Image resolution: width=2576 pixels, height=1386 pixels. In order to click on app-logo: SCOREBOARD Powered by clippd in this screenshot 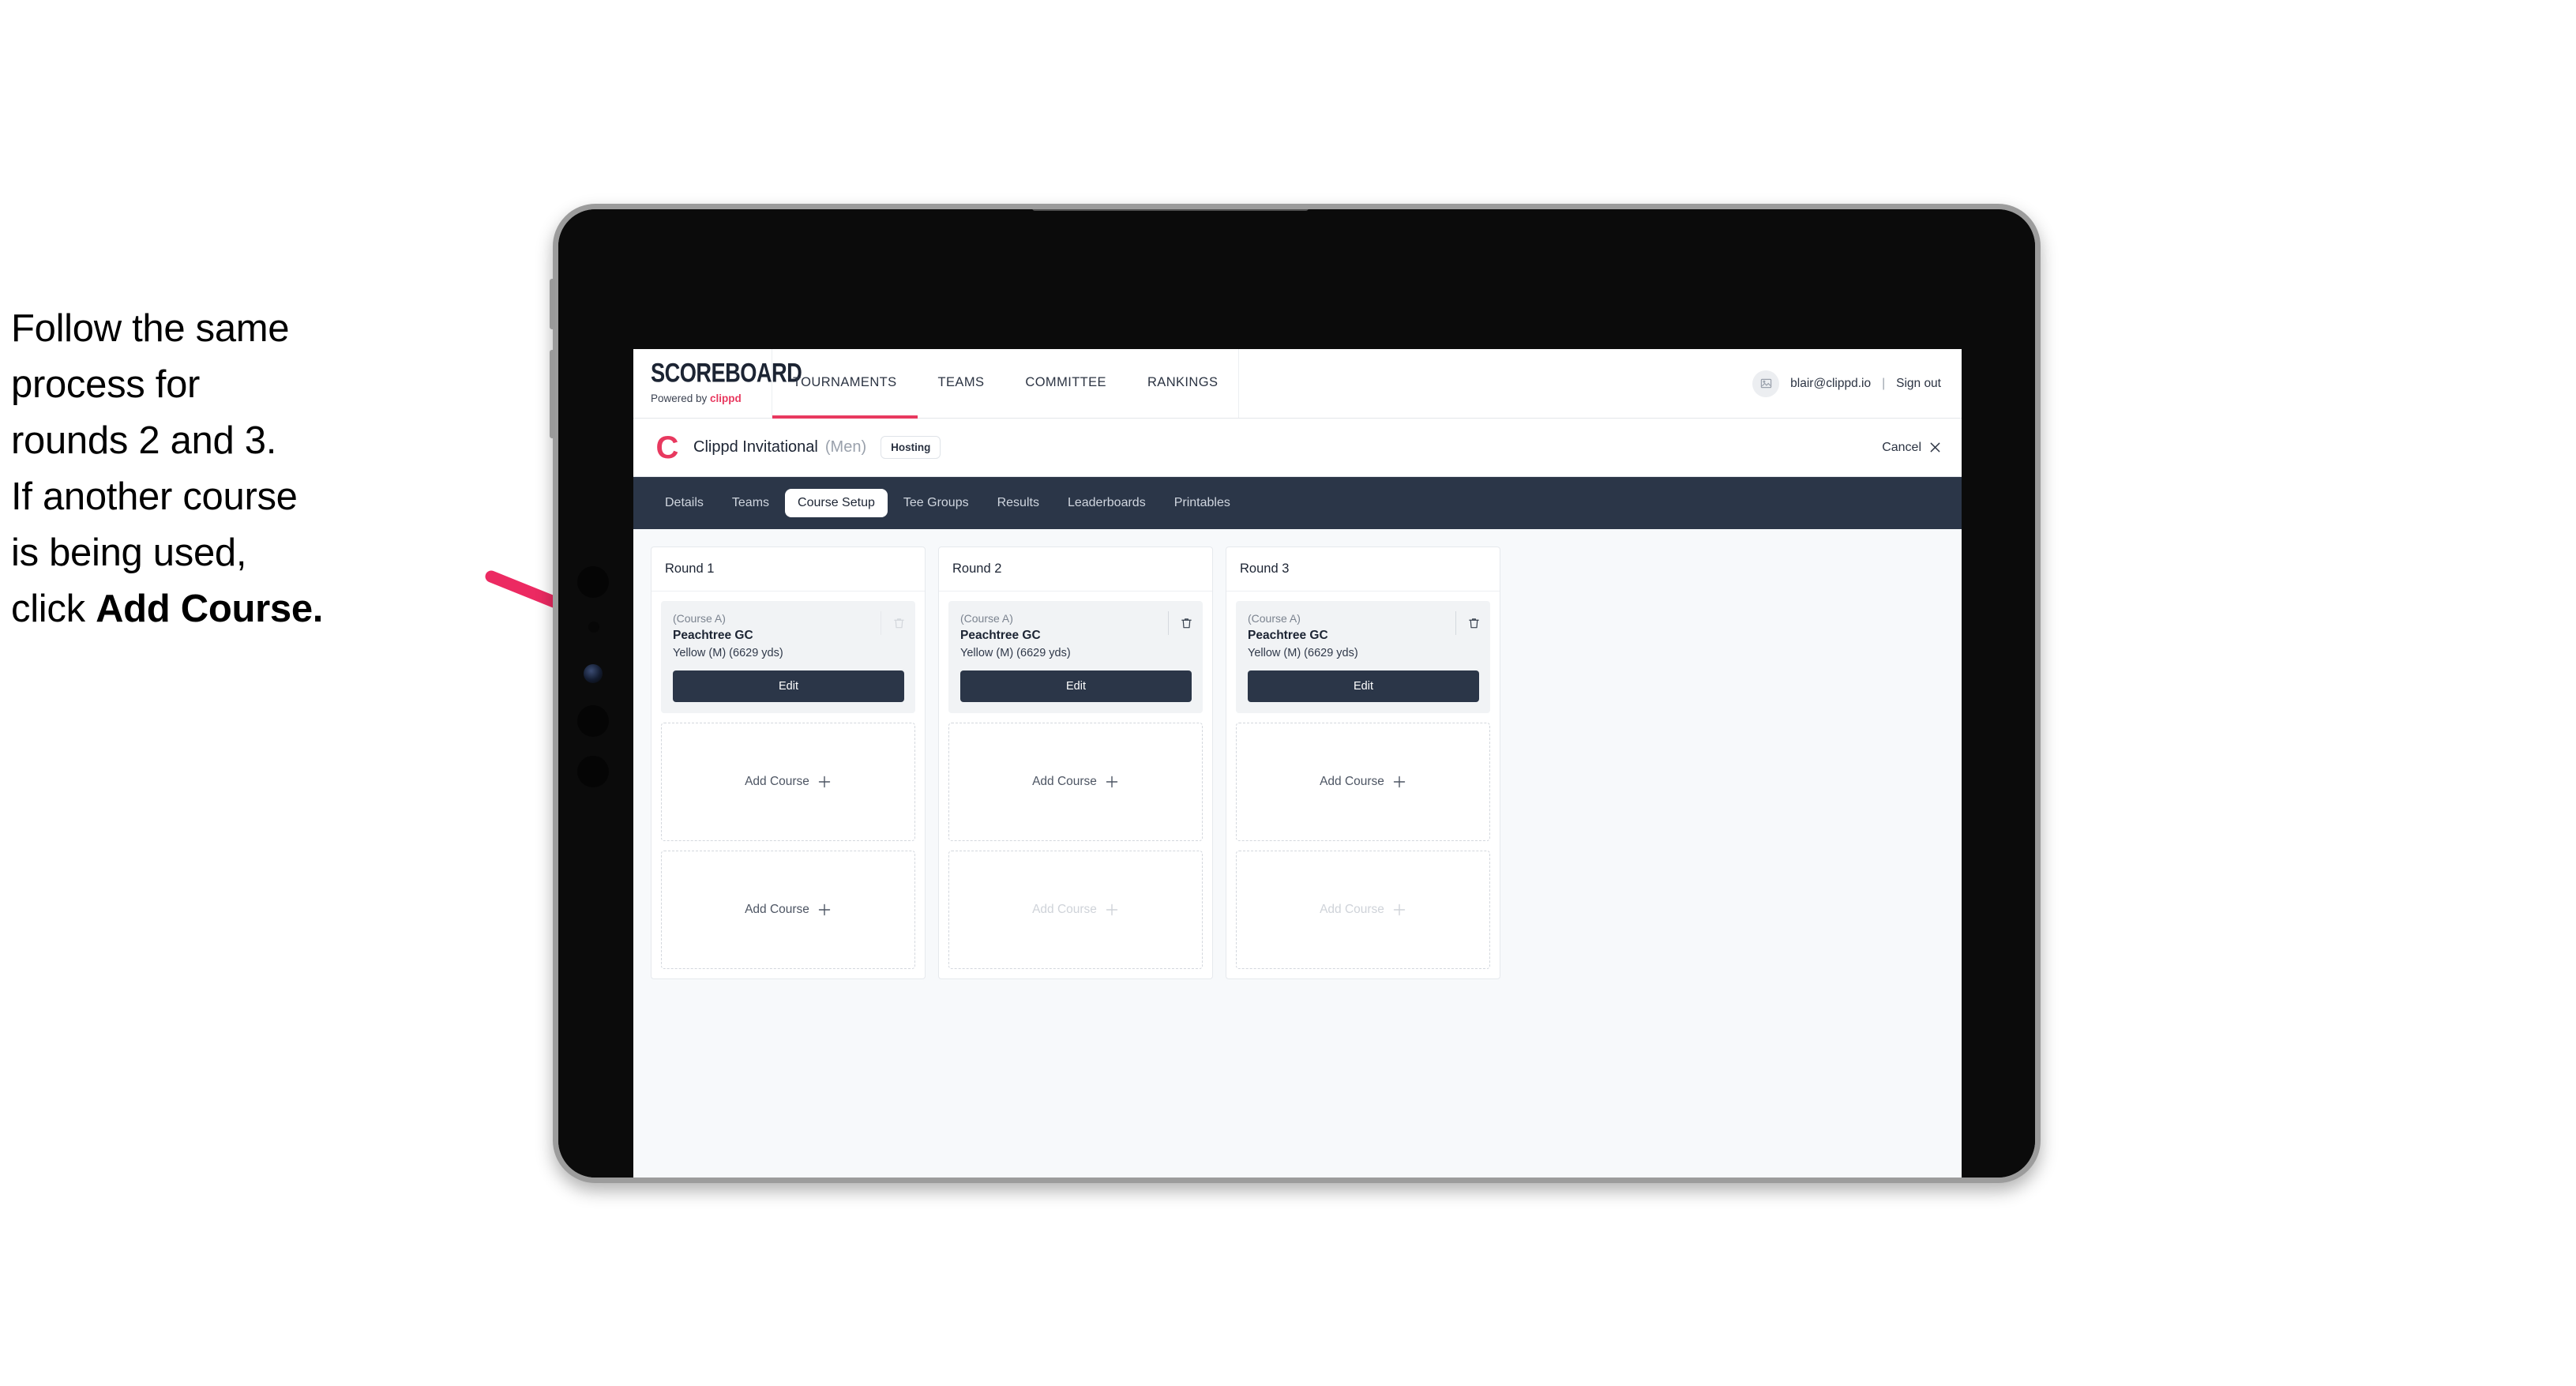, I will do `click(717, 383)`.